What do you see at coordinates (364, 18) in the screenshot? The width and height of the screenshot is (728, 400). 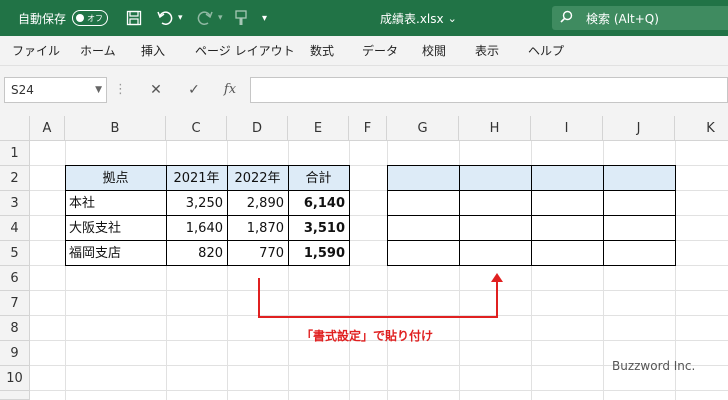 I see `title-bar: 自動保存 オフ ▾ ▾ ▾ 成績表.xlsx ⌄ 検索 (Alt+Q)` at bounding box center [364, 18].